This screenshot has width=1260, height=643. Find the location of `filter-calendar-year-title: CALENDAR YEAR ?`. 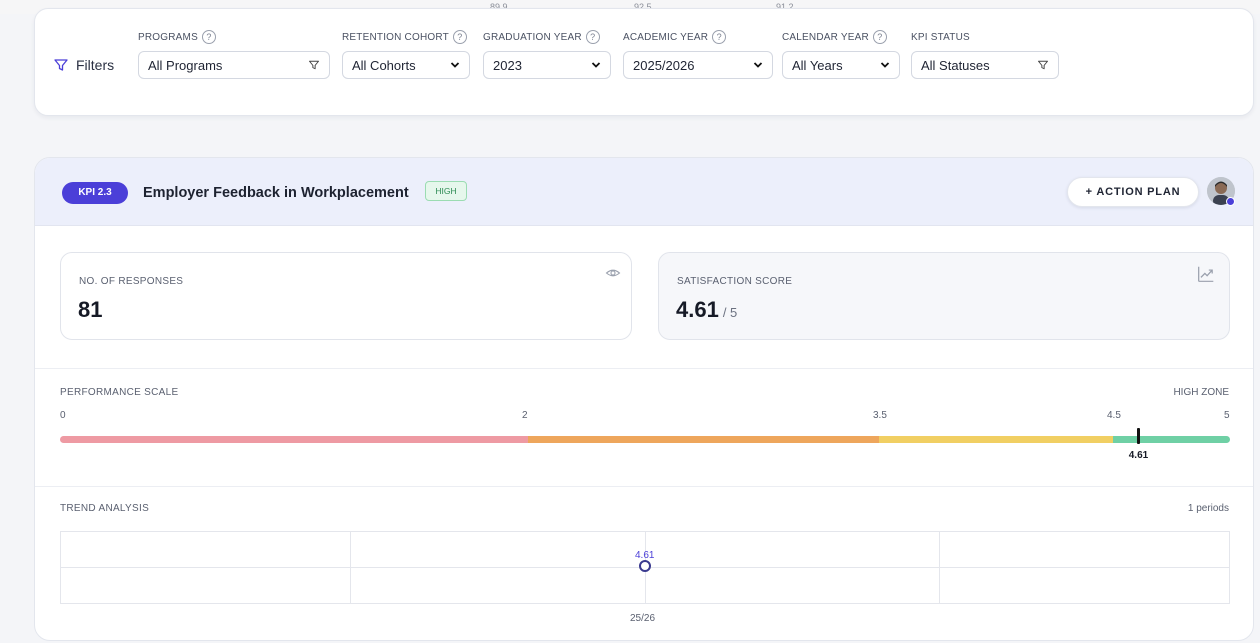

filter-calendar-year-title: CALENDAR YEAR ? is located at coordinates (841, 37).